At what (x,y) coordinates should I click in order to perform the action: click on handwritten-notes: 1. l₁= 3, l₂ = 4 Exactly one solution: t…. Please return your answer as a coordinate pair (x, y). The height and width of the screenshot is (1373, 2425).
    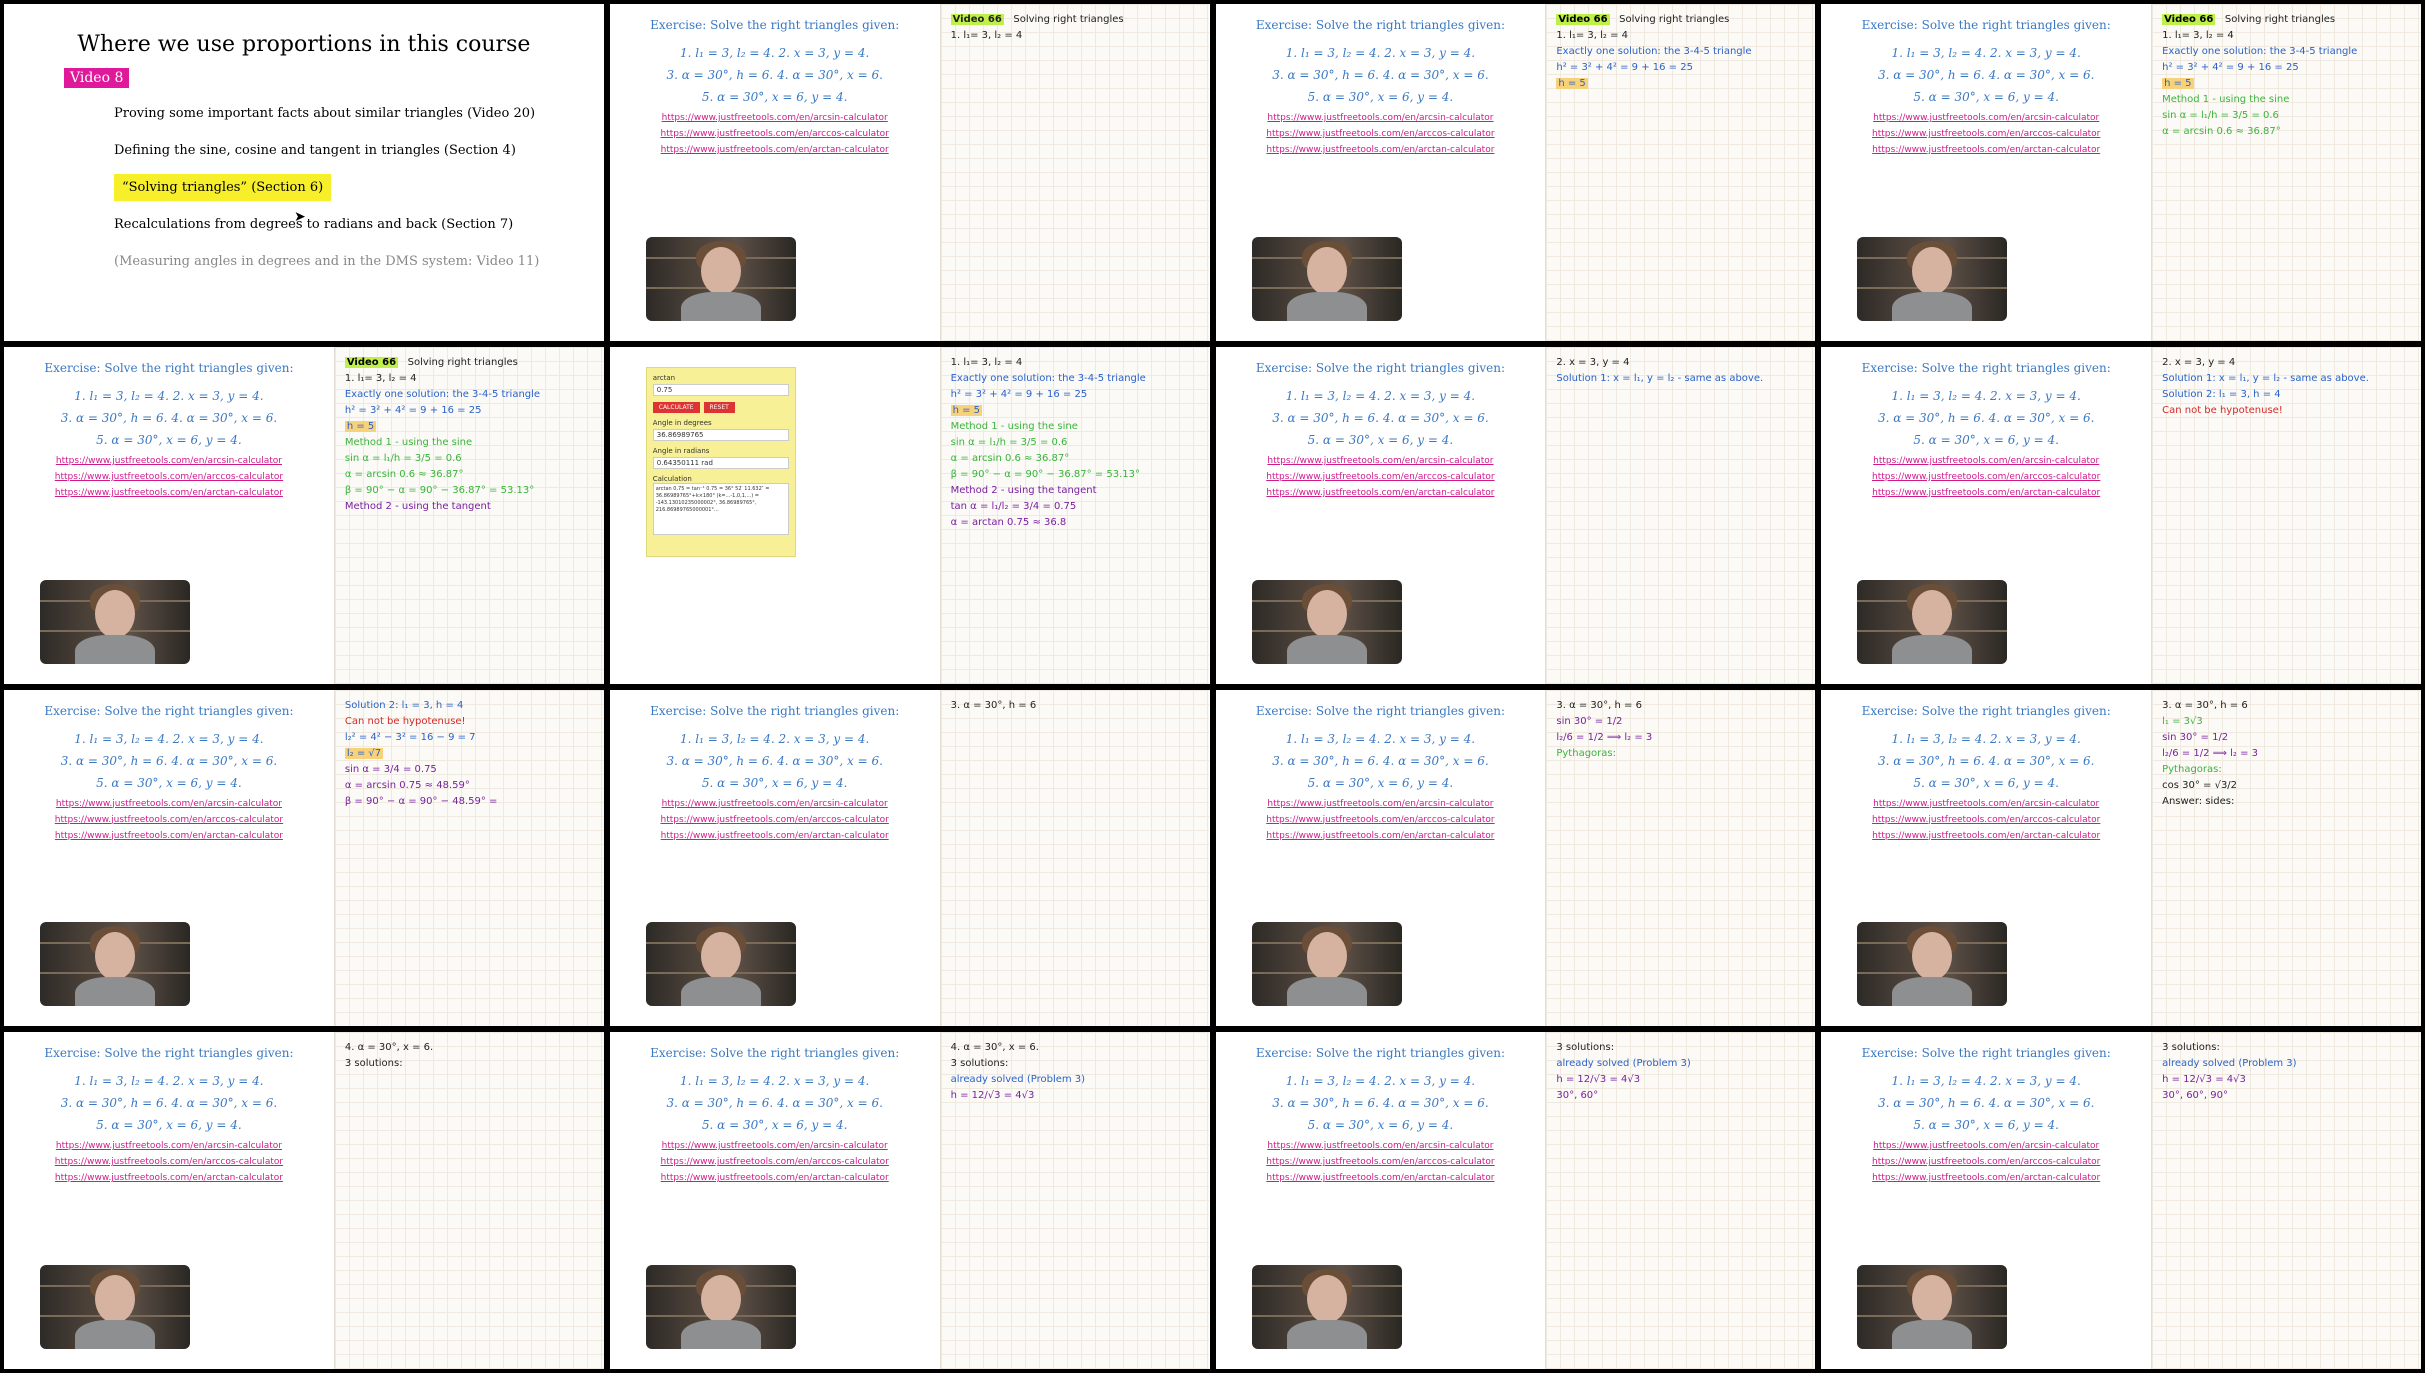
    Looking at the image, I should click on (1048, 442).